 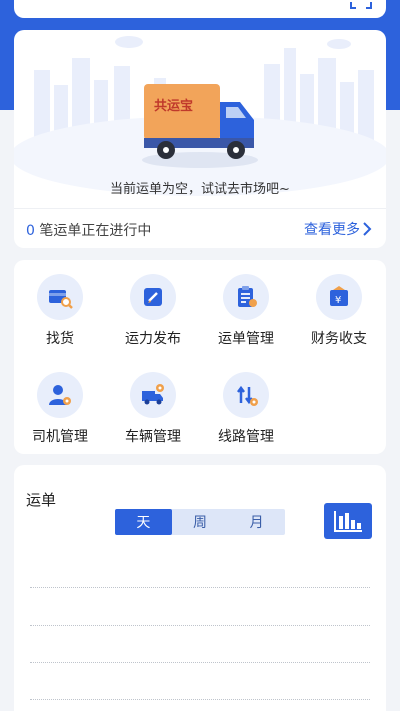 I want to click on tab-week: 周, so click(x=200, y=522).